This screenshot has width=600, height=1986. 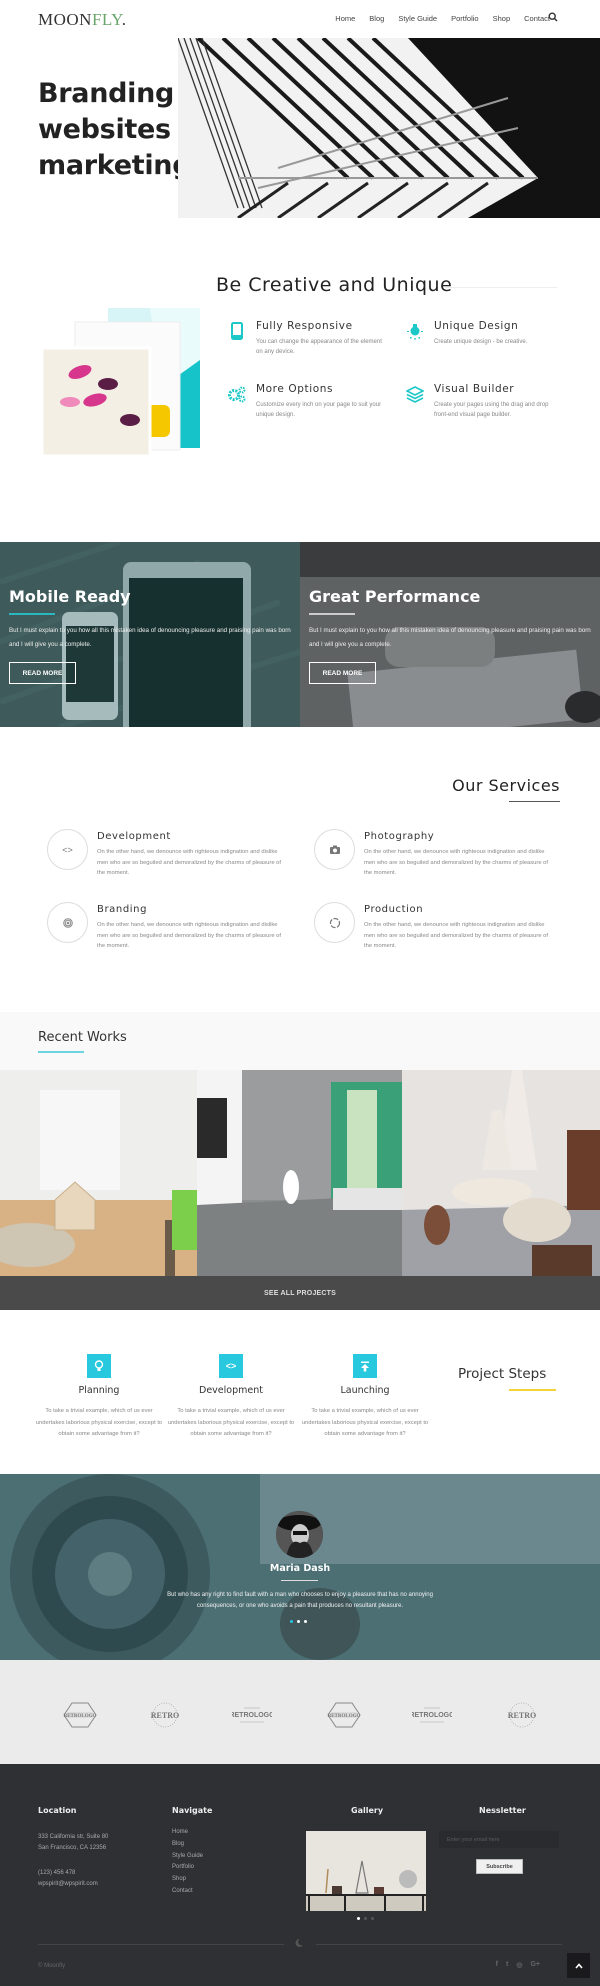 What do you see at coordinates (187, 1857) in the screenshot?
I see `footer-link-style-guide: Style Guide` at bounding box center [187, 1857].